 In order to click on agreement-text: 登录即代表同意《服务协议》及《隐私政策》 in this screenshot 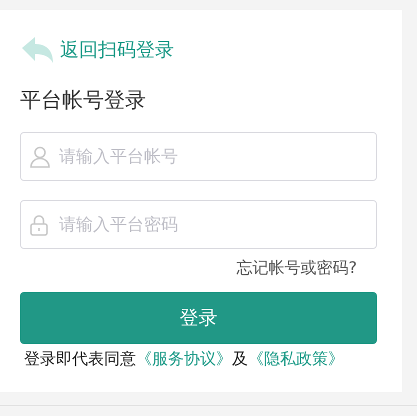, I will do `click(184, 359)`.